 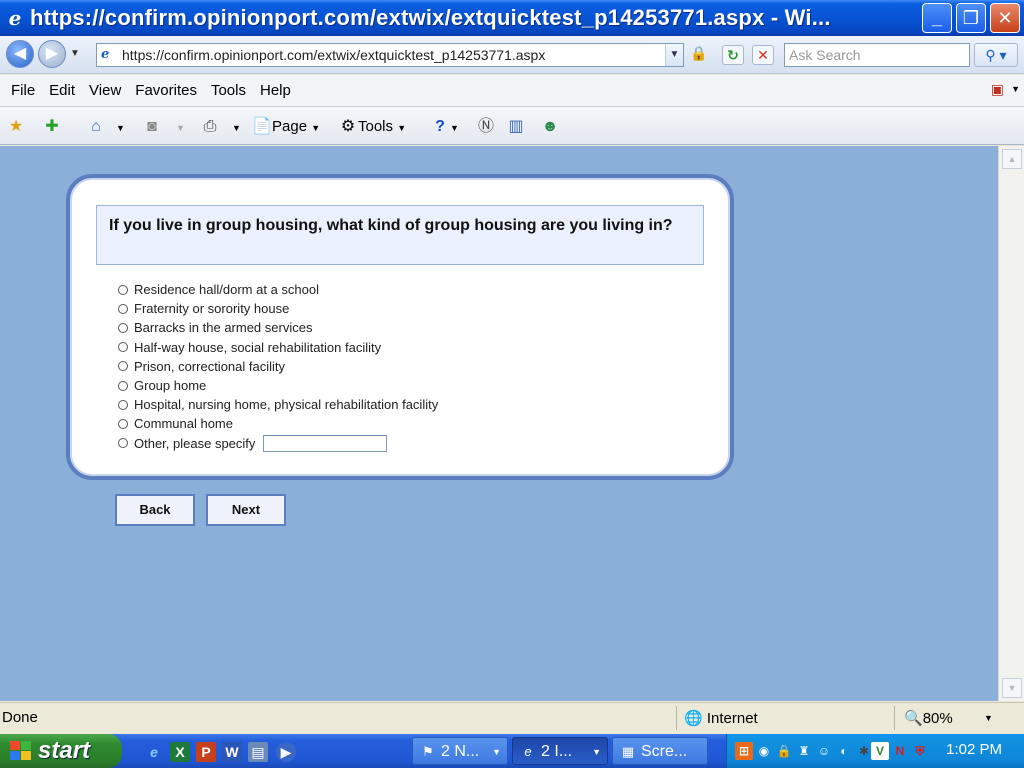 I want to click on lock-icon: 🔒, so click(x=699, y=55).